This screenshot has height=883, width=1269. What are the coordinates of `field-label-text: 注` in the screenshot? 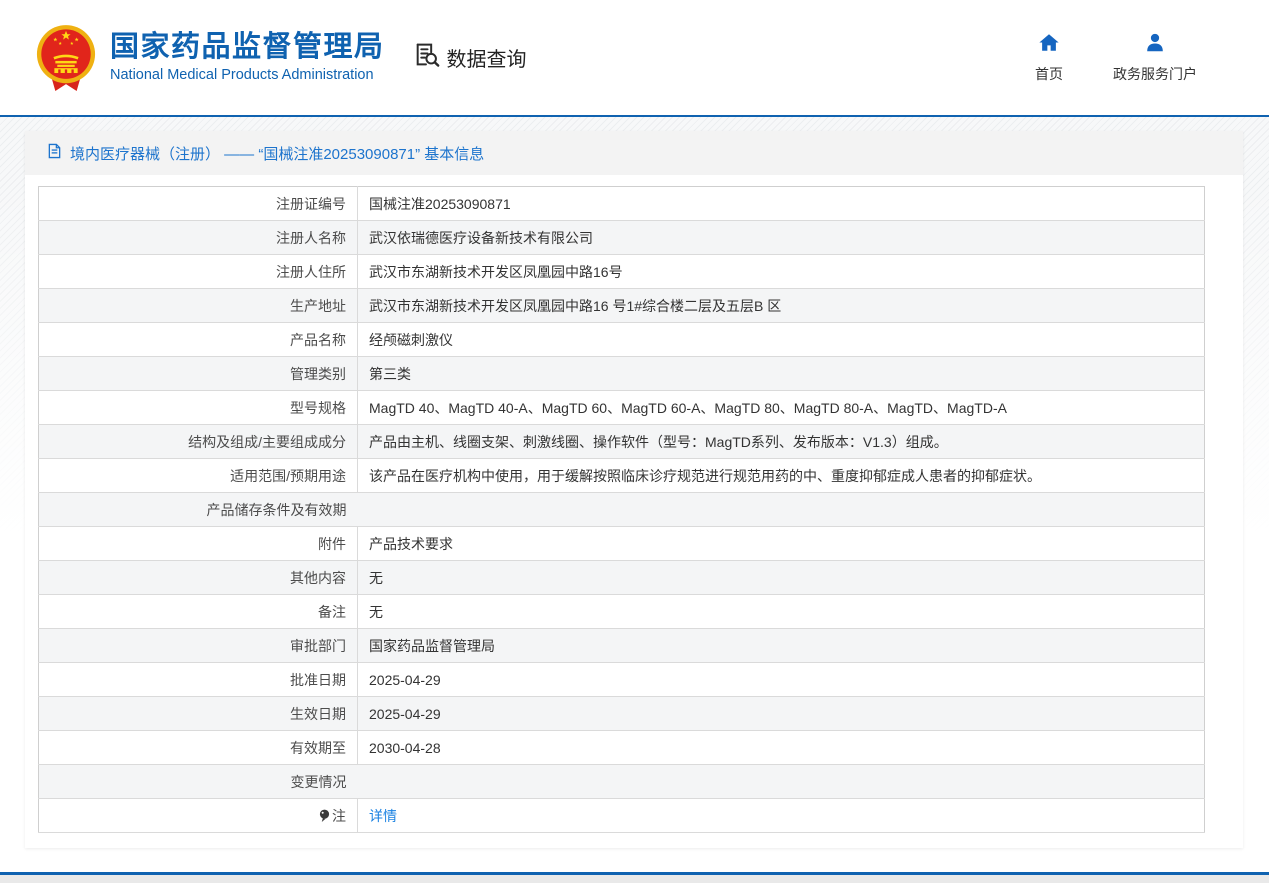 It's located at (339, 815).